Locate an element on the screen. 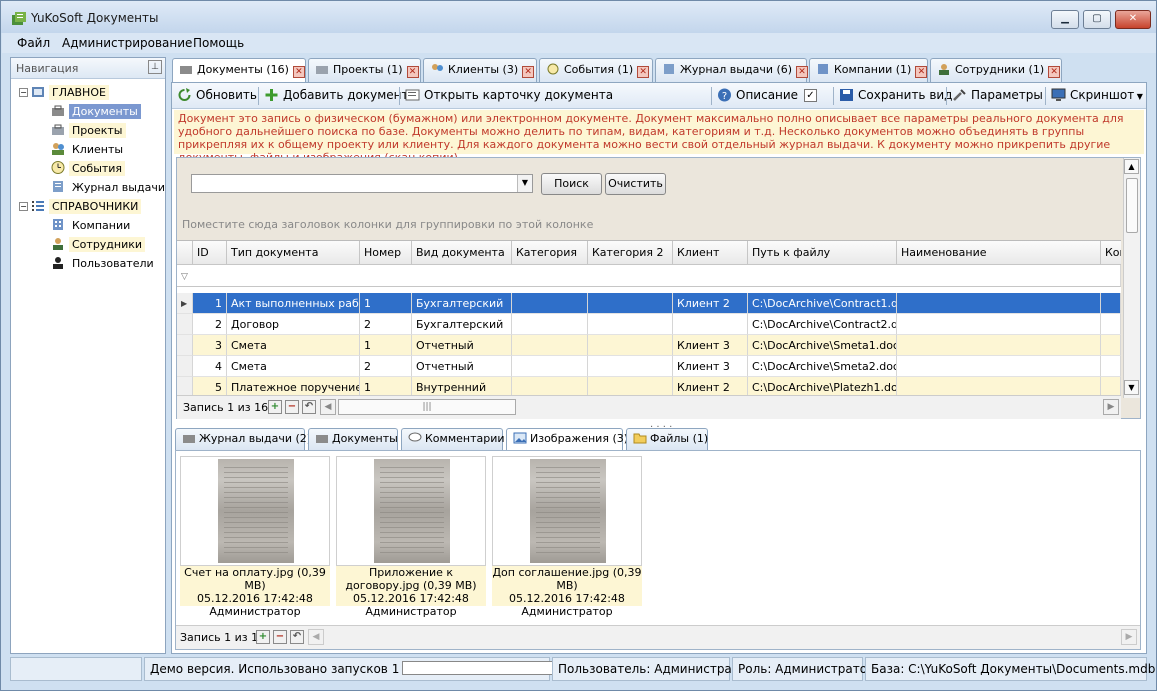 This screenshot has width=1157, height=691. filter-row: ▽ is located at coordinates (649, 276).